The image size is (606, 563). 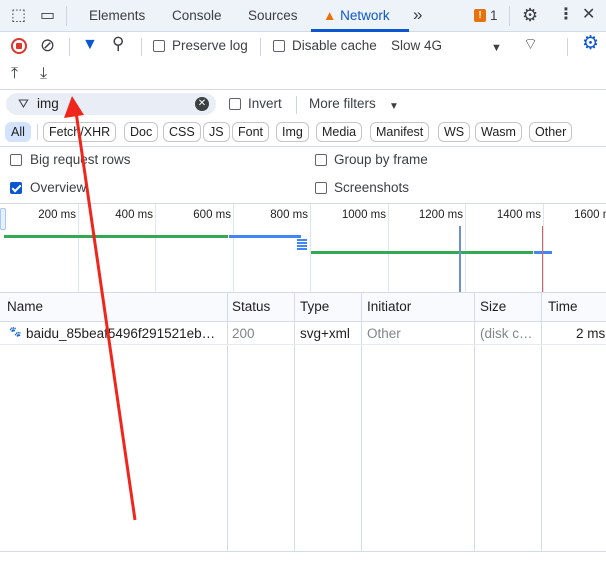 What do you see at coordinates (105, 316) in the screenshot?
I see `arrow-shaft` at bounding box center [105, 316].